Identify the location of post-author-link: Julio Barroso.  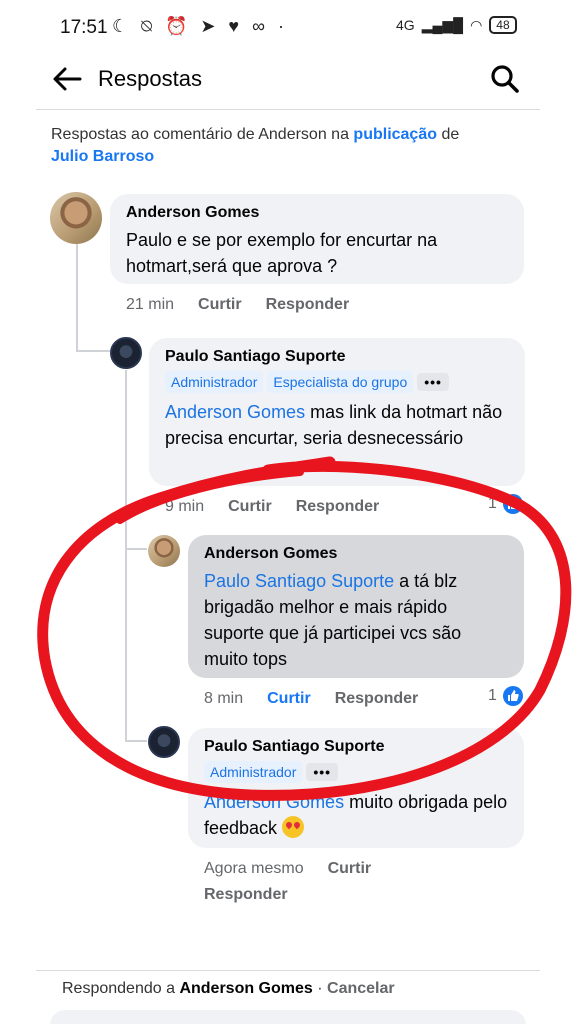
(102, 156).